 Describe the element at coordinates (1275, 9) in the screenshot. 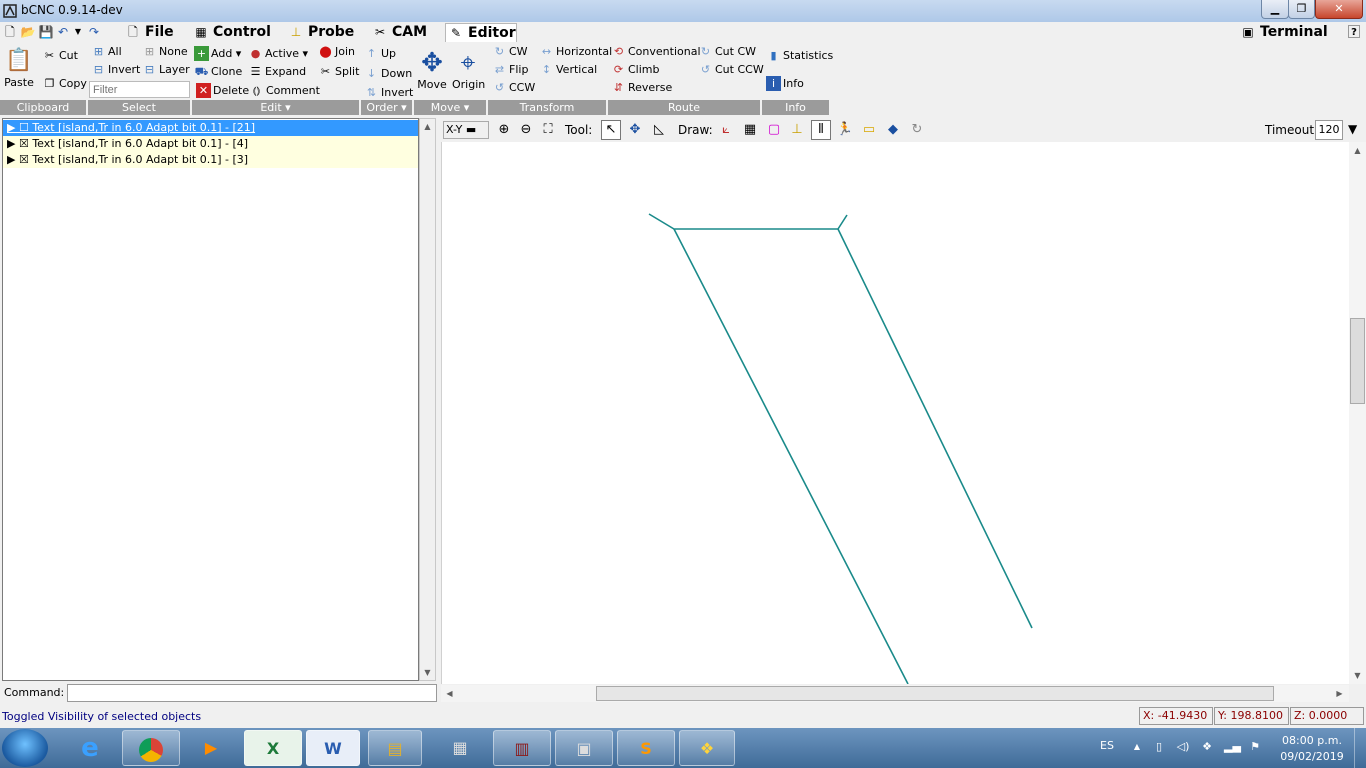

I see `minimize-button: ▁` at that location.